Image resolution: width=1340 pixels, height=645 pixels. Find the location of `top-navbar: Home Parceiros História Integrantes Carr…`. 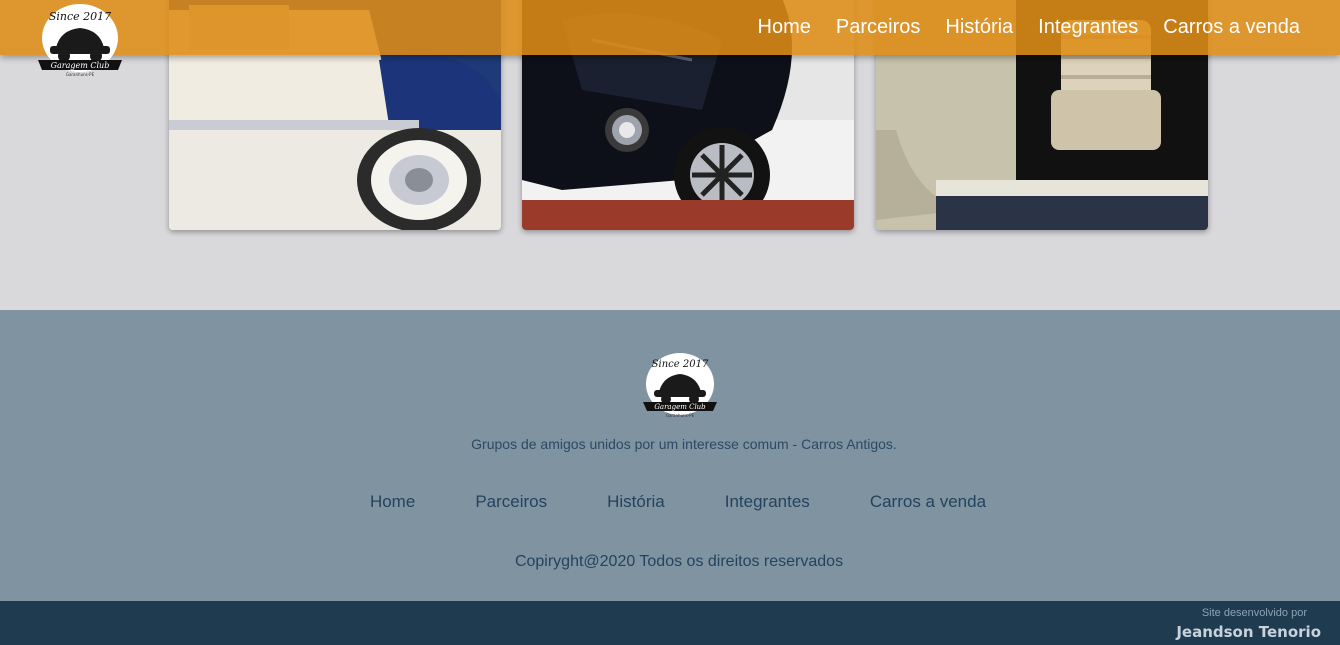

top-navbar: Home Parceiros História Integrantes Carr… is located at coordinates (670, 27).